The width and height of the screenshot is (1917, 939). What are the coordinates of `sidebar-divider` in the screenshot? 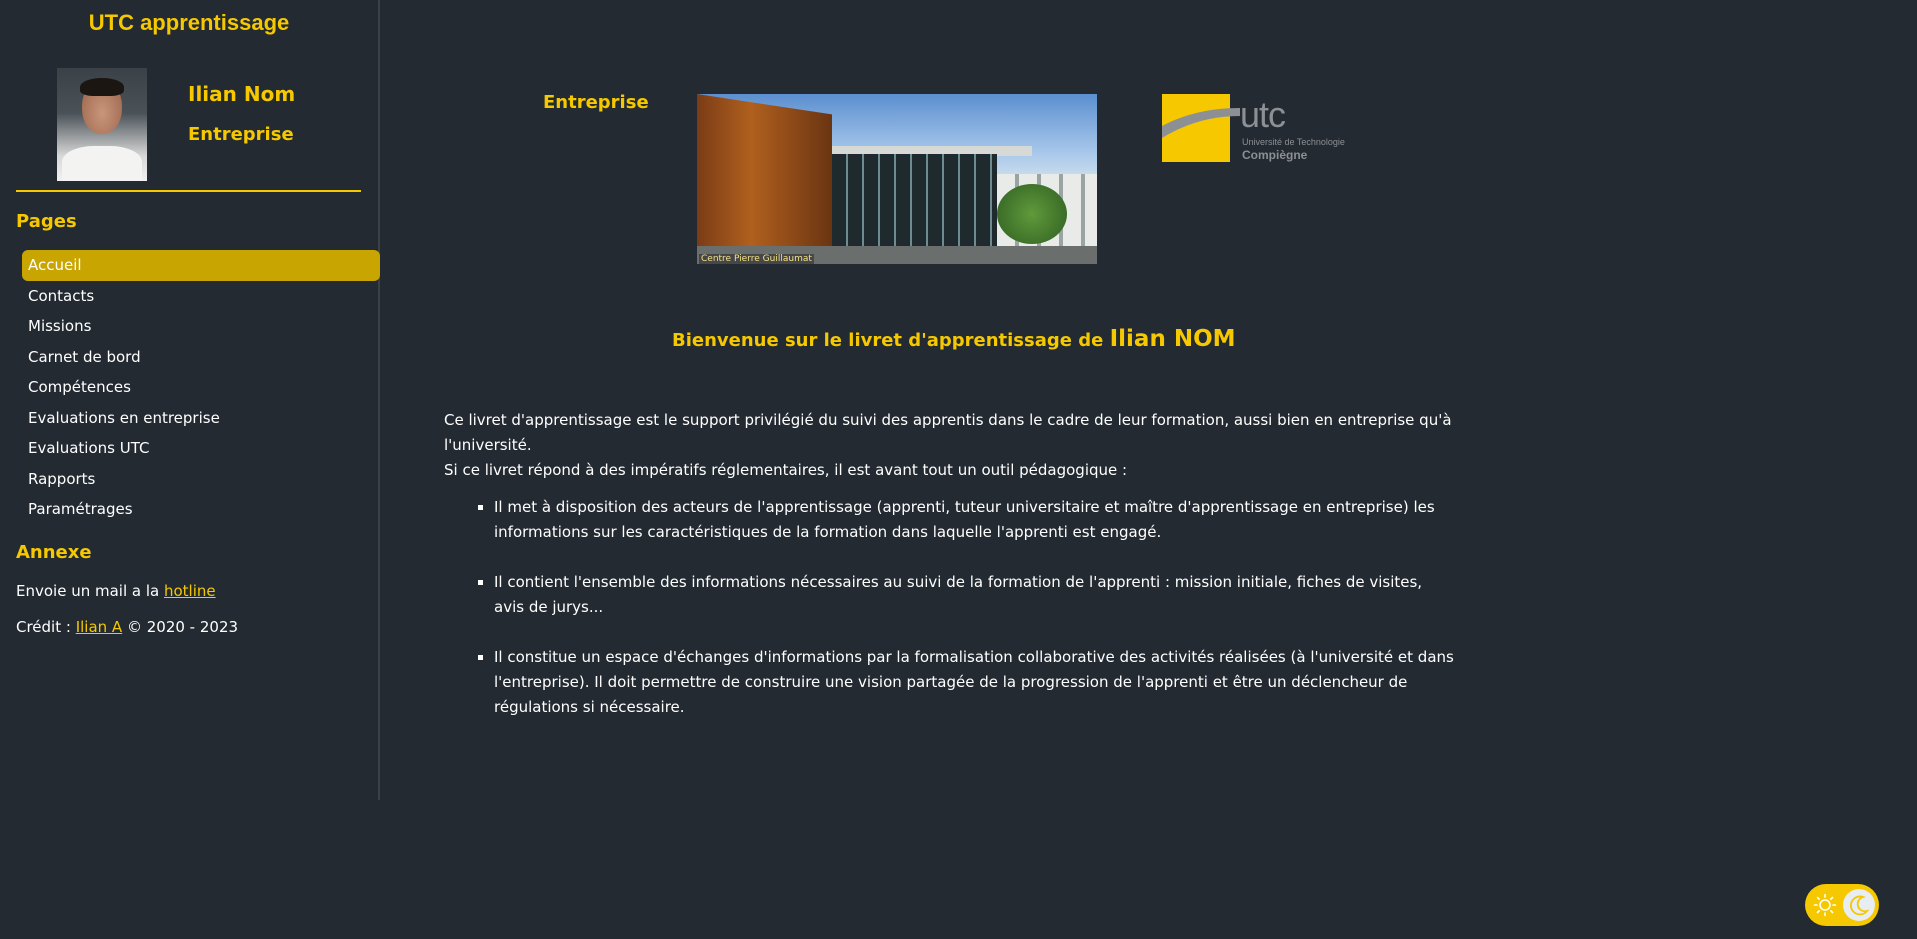 It's located at (188, 191).